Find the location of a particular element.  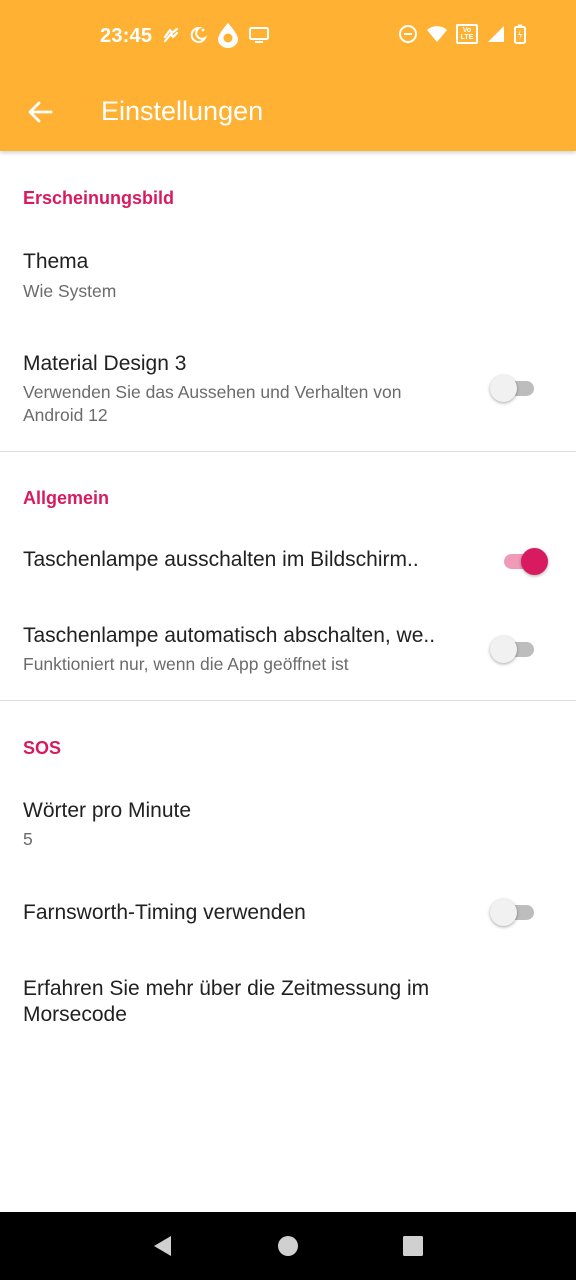

status-icons-right: Vo LTE is located at coordinates (462, 34).